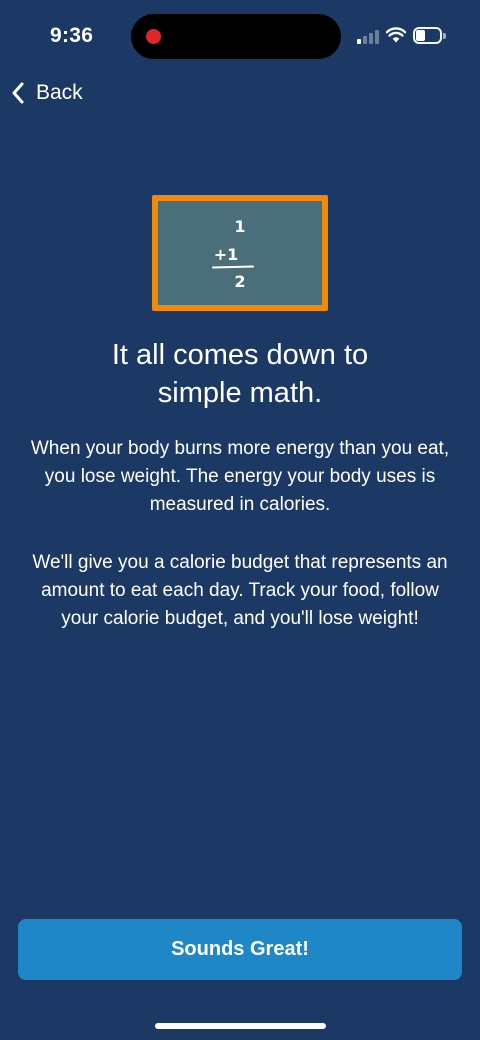  What do you see at coordinates (240, 226) in the screenshot?
I see `chalk-line-1: 1` at bounding box center [240, 226].